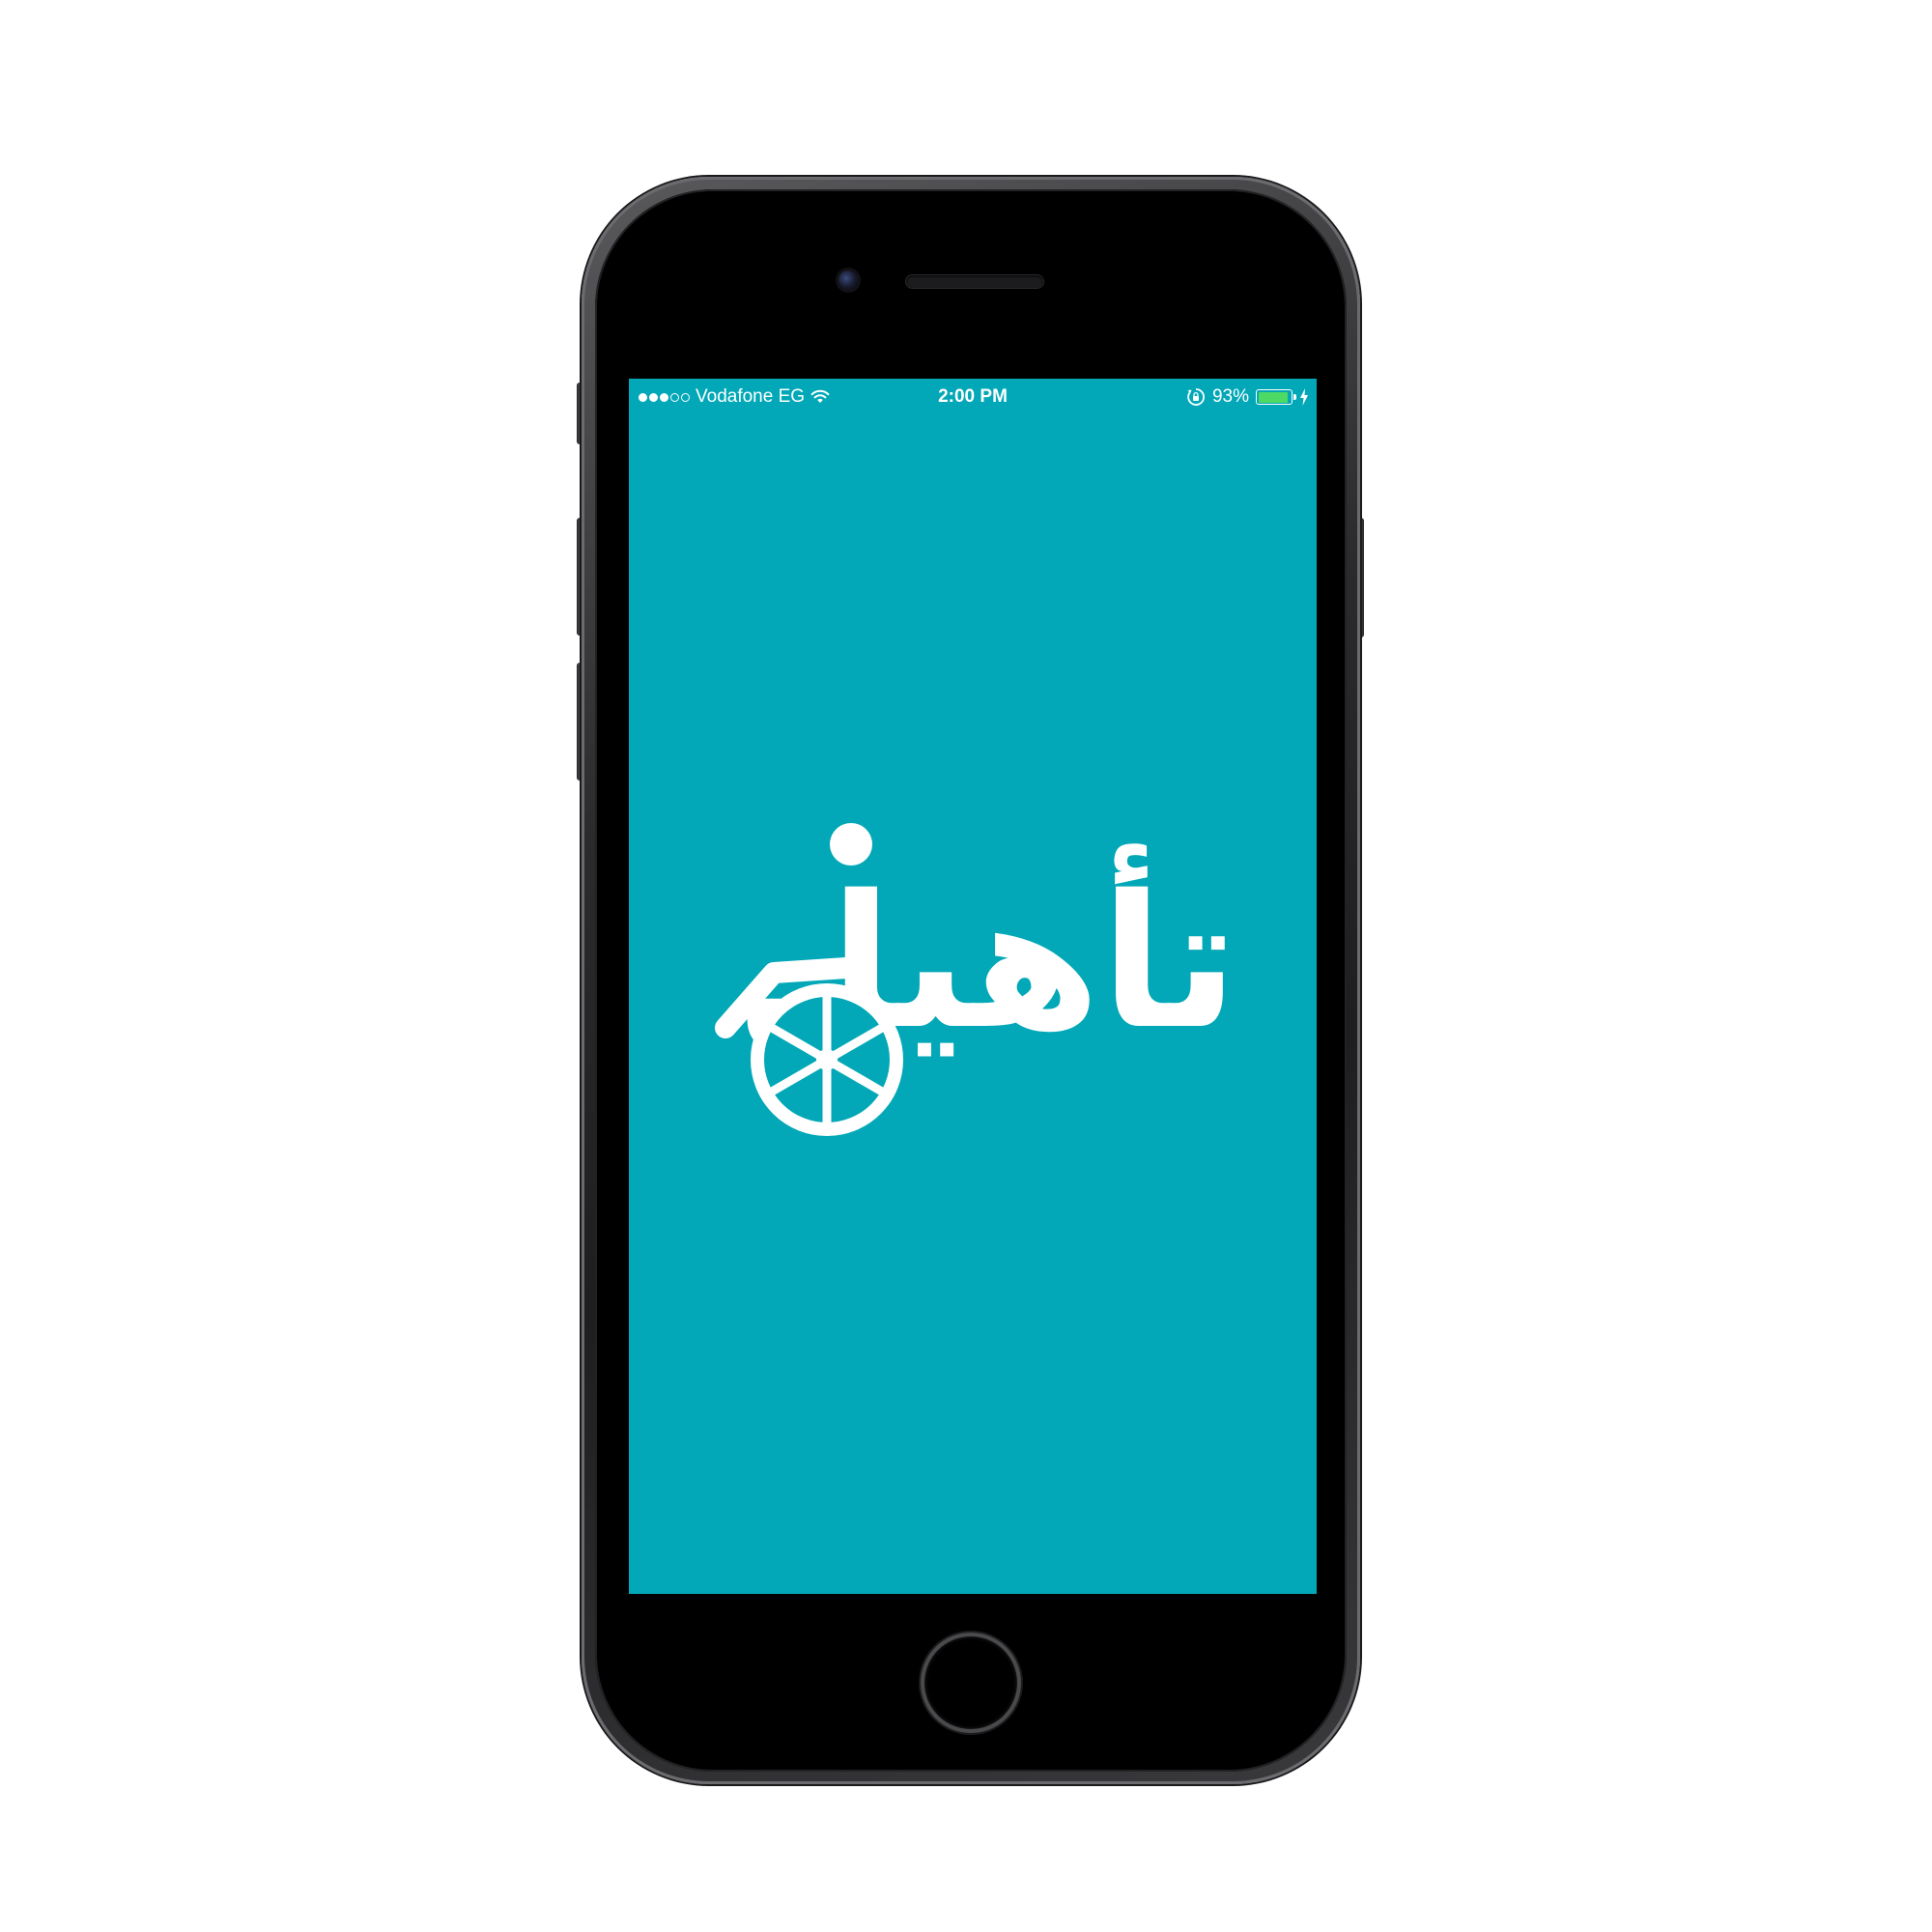  Describe the element at coordinates (1196, 397) in the screenshot. I see `rotation-lock-icon` at that location.